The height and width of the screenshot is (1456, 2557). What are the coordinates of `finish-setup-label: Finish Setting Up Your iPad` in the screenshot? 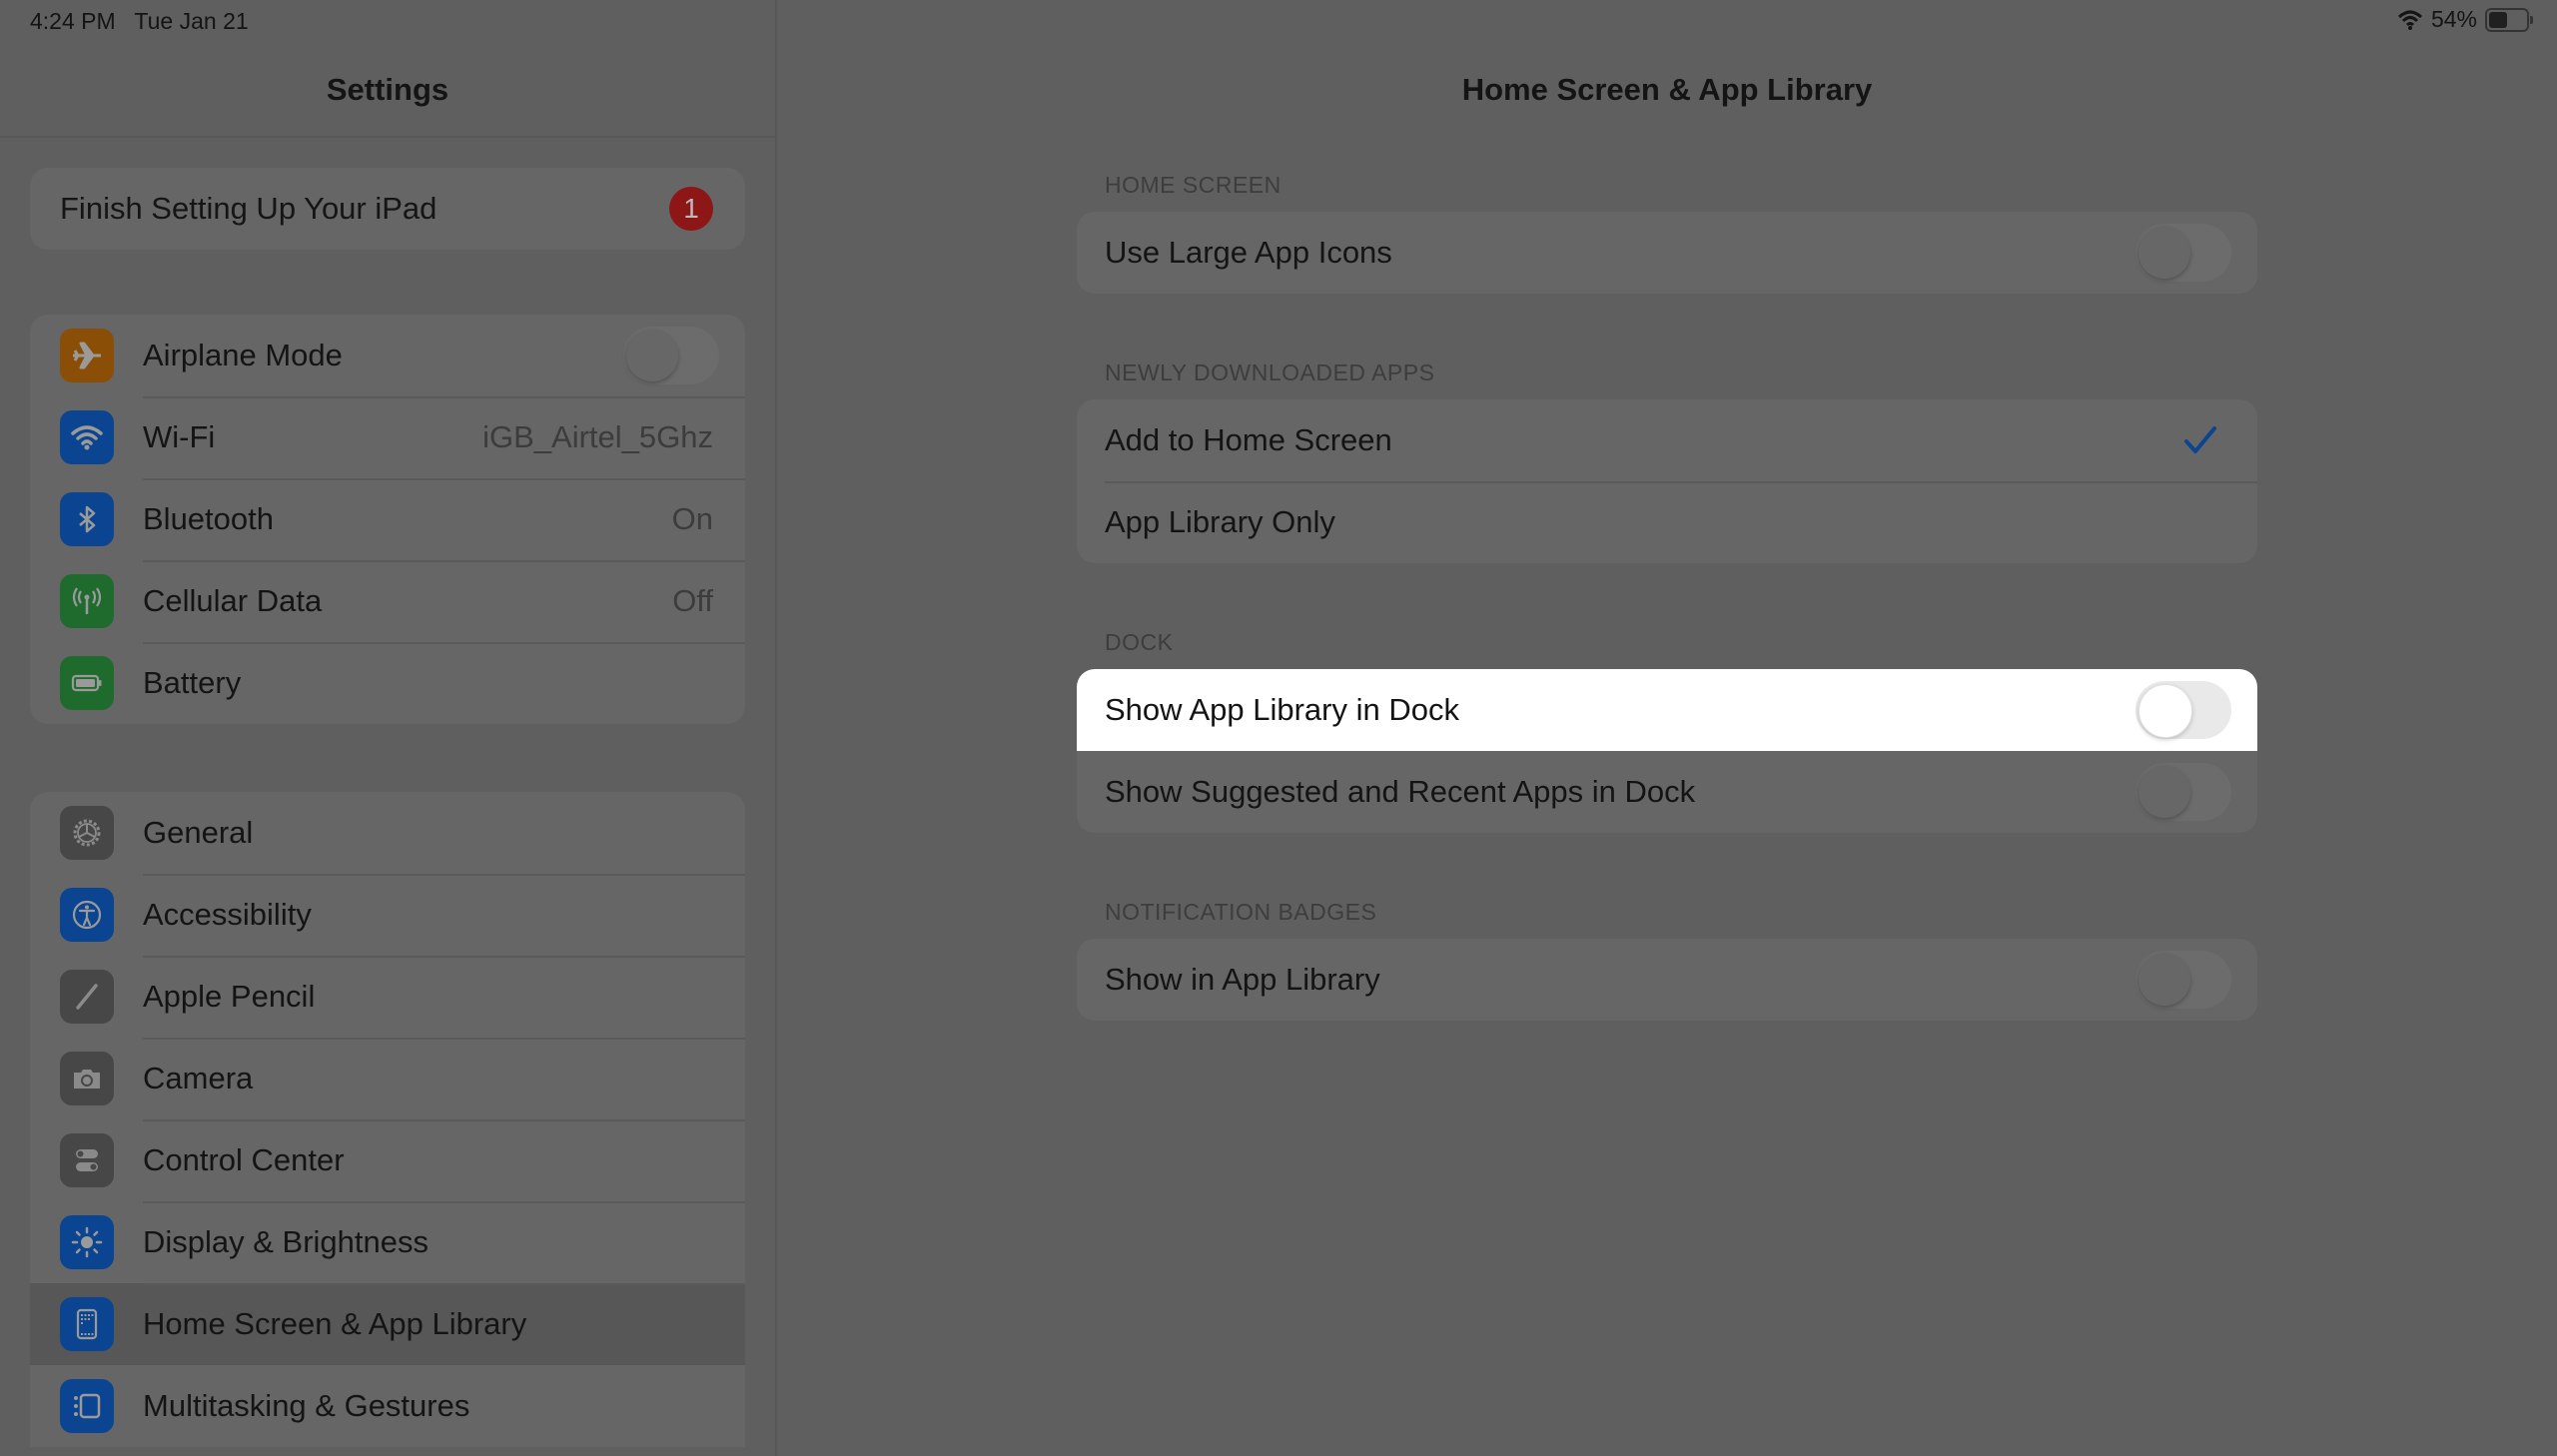 It's located at (248, 209).